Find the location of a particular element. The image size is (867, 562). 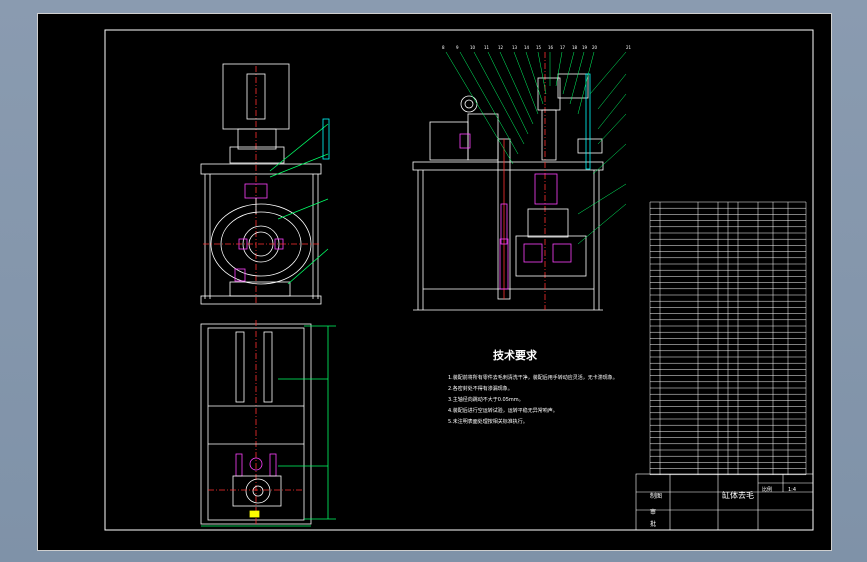

title-block is located at coordinates (724, 502).